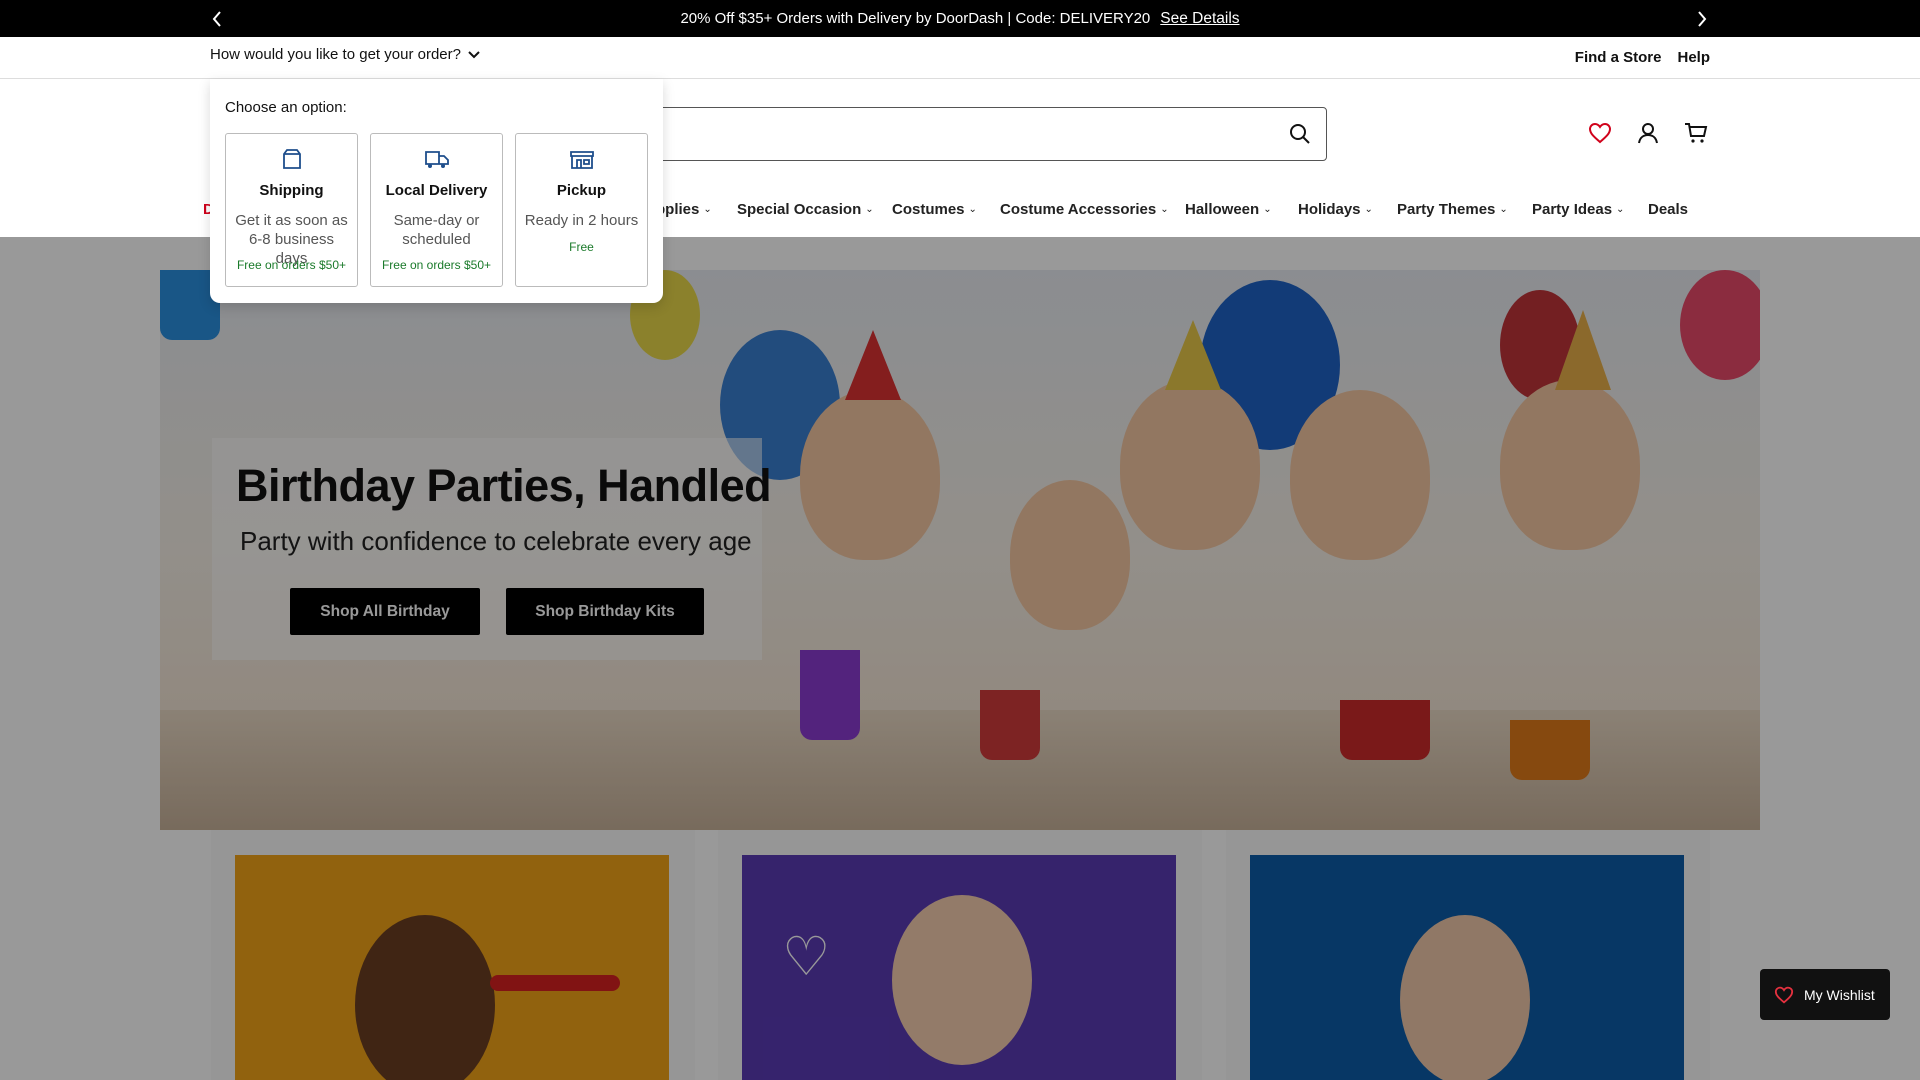 The height and width of the screenshot is (1080, 1920). I want to click on nav-item-label: Deals, so click(1668, 209).